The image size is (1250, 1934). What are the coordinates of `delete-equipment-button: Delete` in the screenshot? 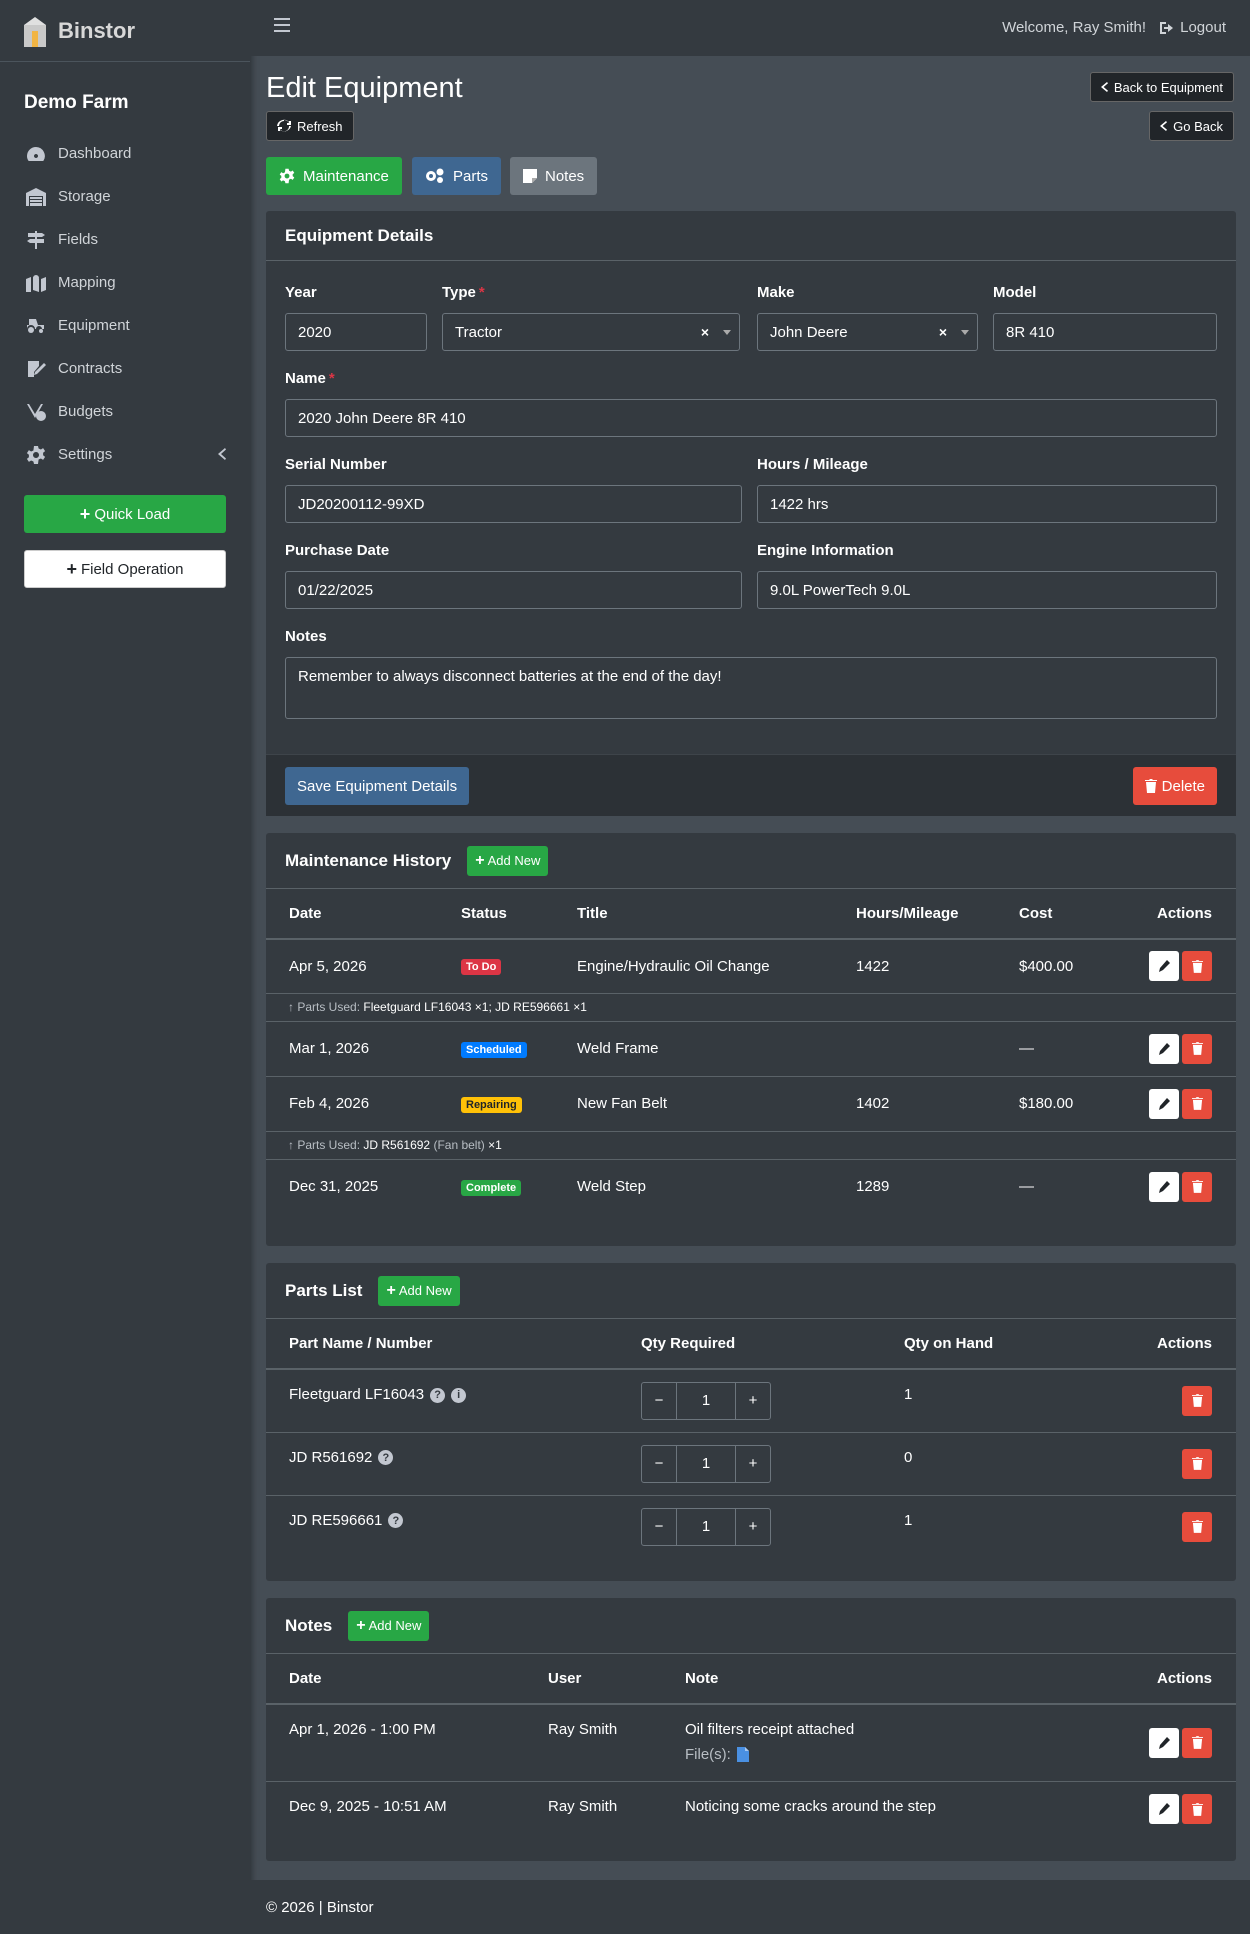 It's located at (1174, 786).